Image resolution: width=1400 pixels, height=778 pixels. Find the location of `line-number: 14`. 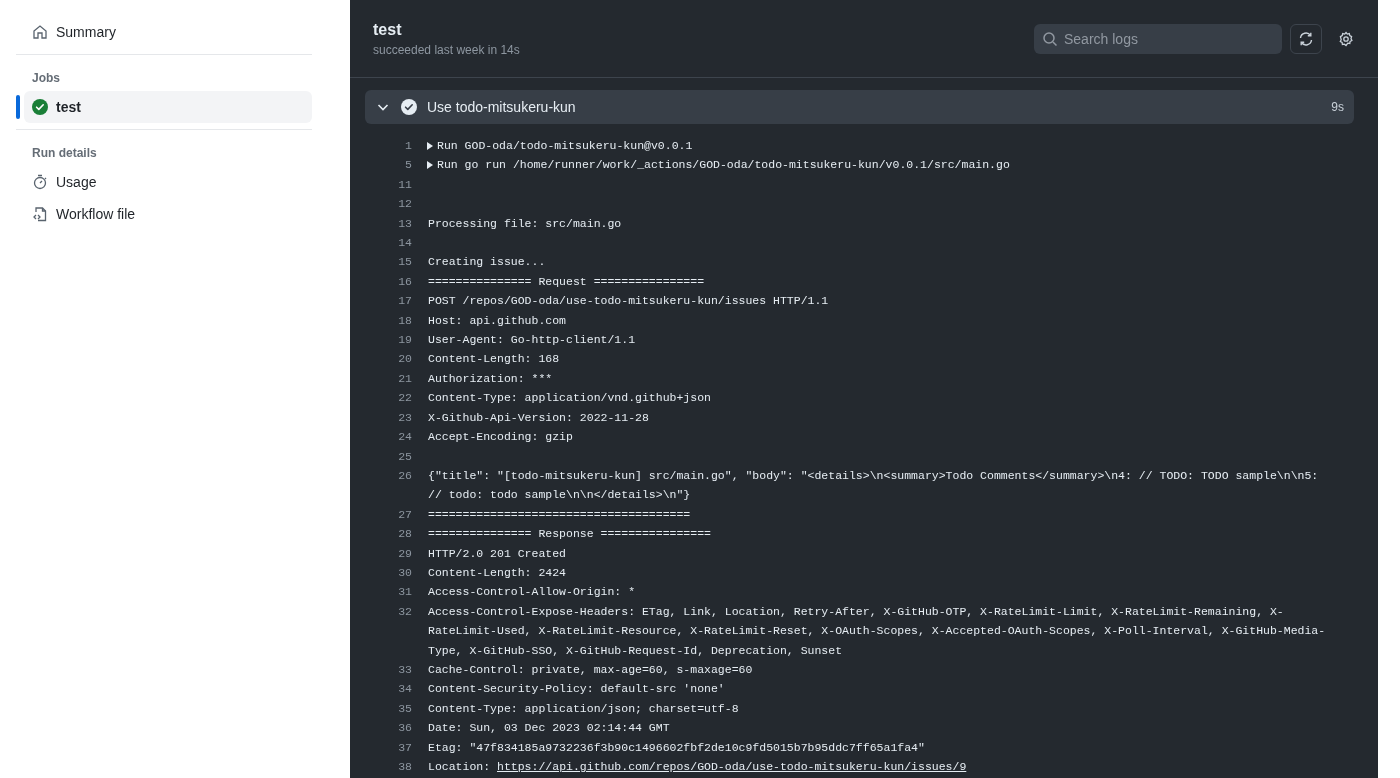

line-number: 14 is located at coordinates (405, 243).